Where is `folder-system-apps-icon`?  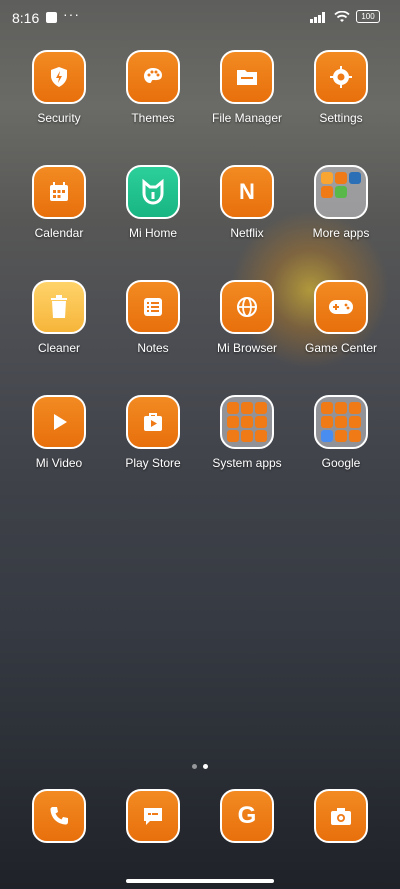 folder-system-apps-icon is located at coordinates (247, 422).